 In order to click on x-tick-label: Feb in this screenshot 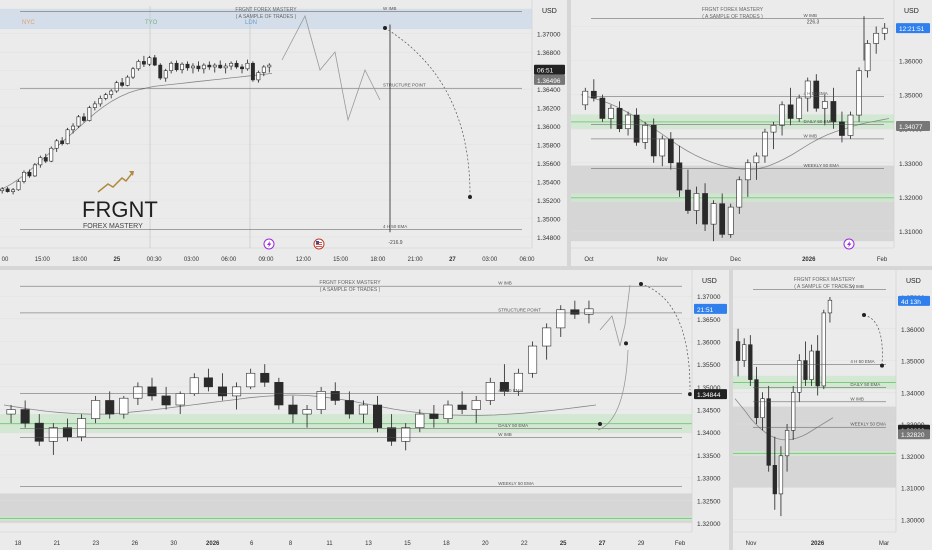, I will do `click(882, 260)`.